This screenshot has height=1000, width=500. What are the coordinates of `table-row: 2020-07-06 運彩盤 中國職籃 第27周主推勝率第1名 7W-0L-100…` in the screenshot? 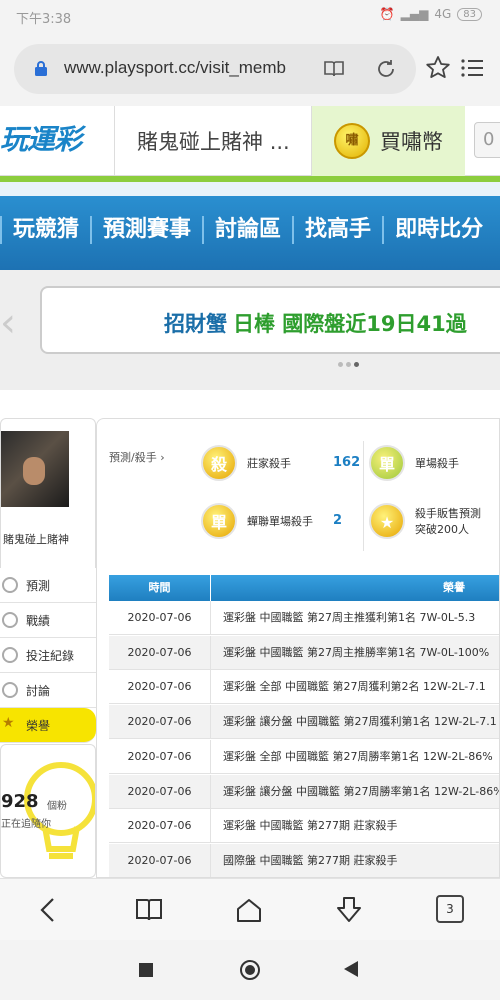 It's located at (304, 652).